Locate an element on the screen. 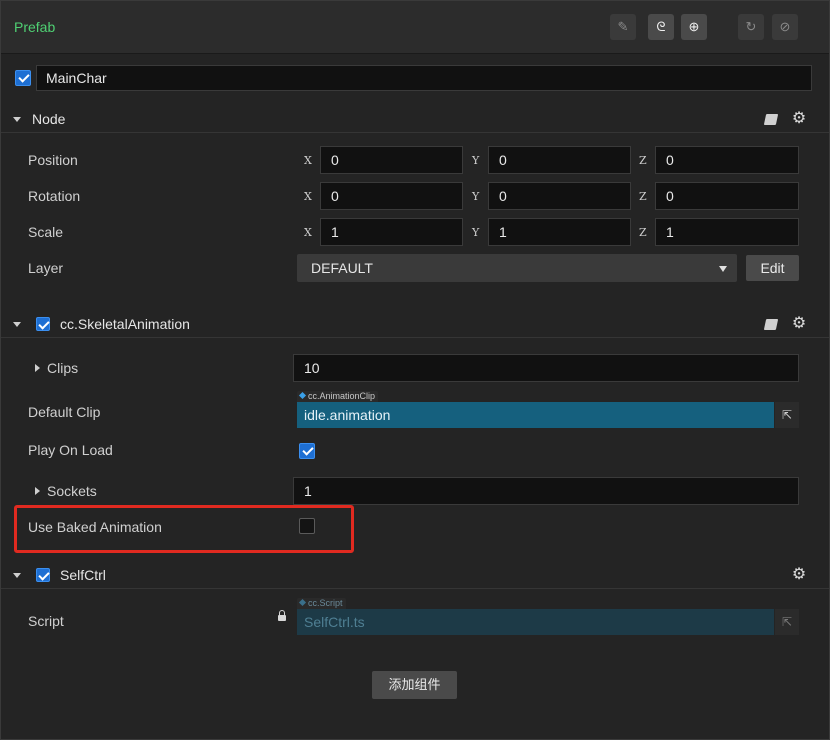 This screenshot has width=830, height=740. node-name-input: MainChar is located at coordinates (424, 78).